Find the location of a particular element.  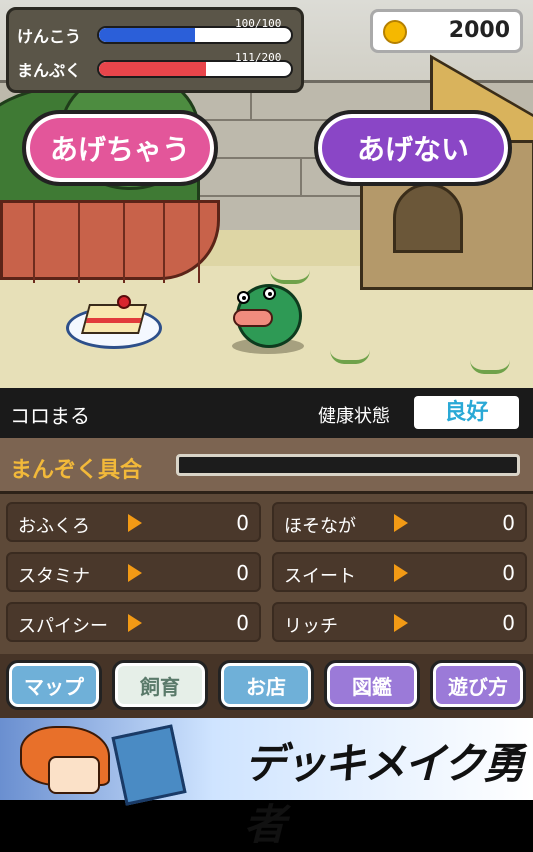

satisfaction-label: まんぞく具合 is located at coordinates (76, 470).